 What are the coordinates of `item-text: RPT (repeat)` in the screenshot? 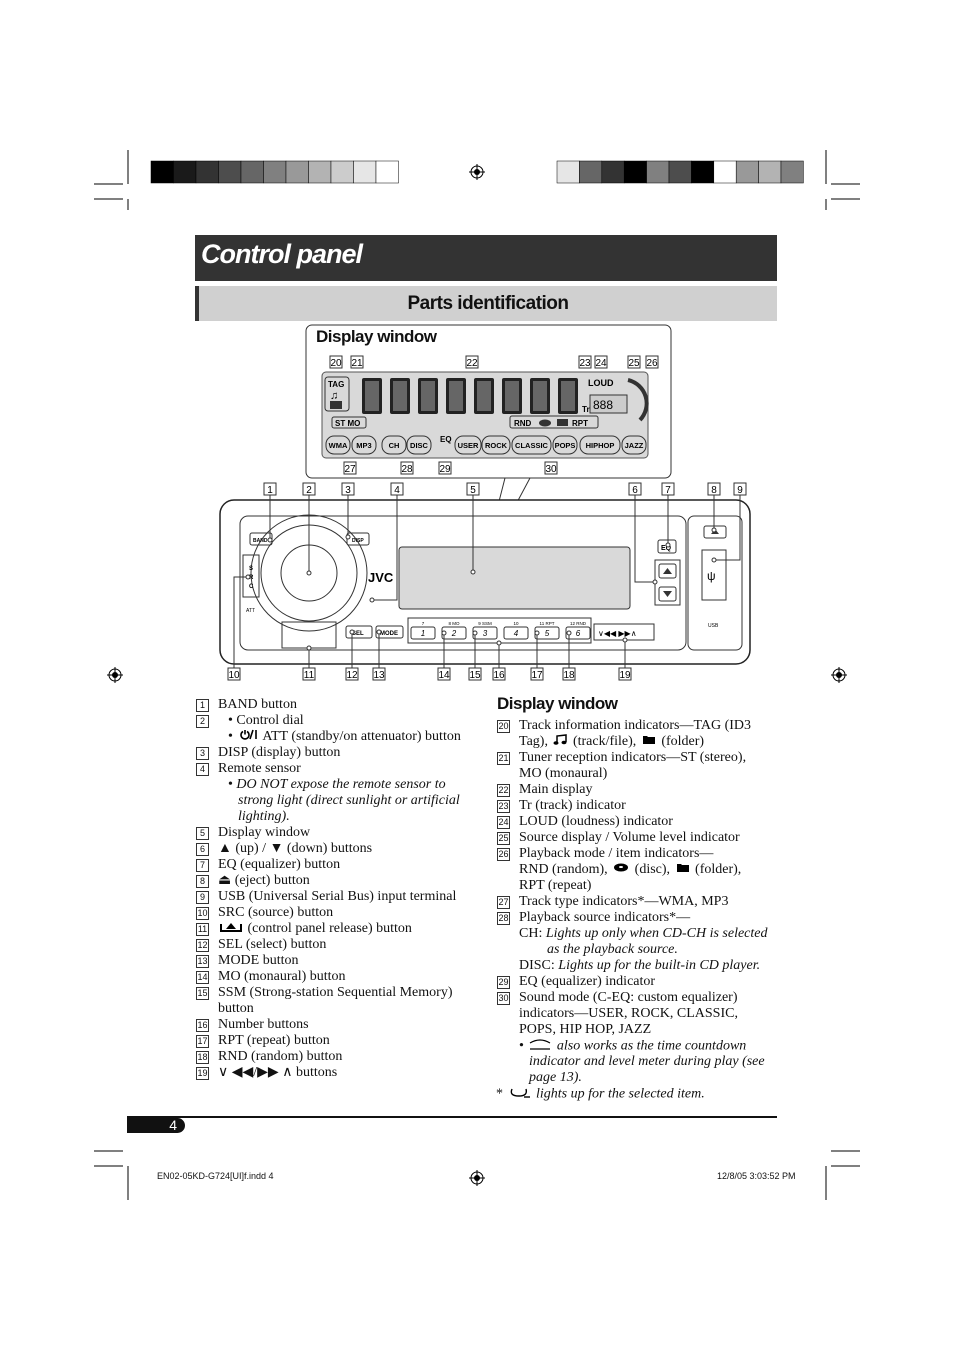 It's located at (555, 885).